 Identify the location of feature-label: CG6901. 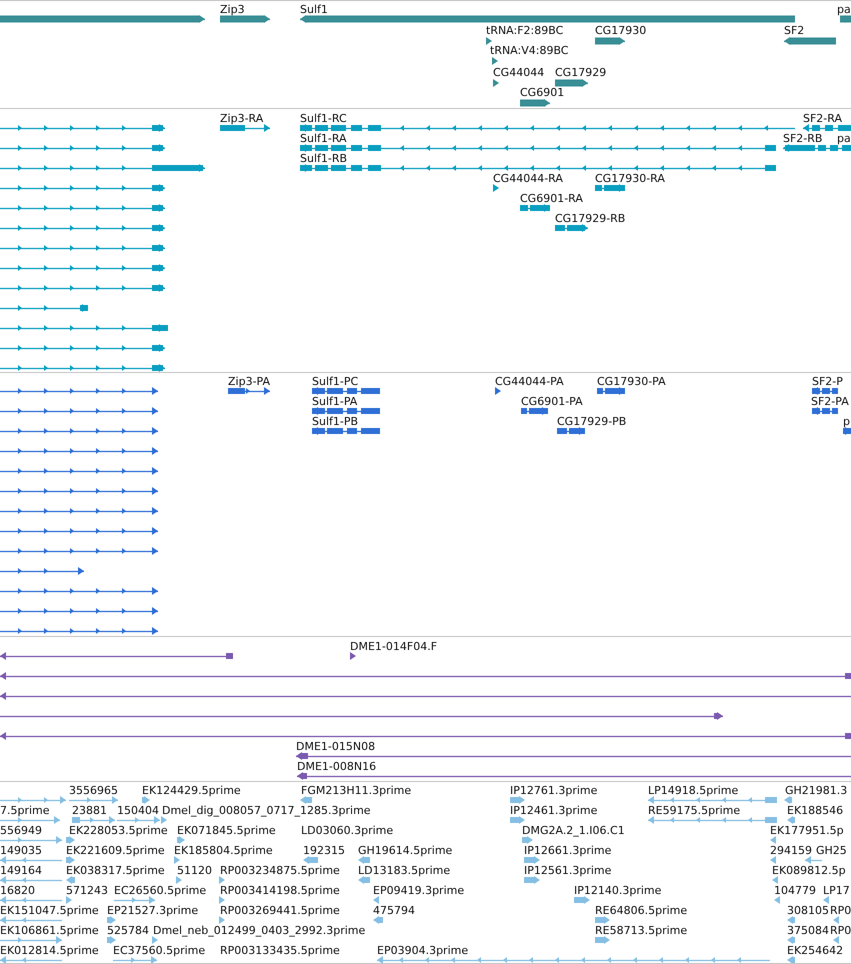
(542, 92).